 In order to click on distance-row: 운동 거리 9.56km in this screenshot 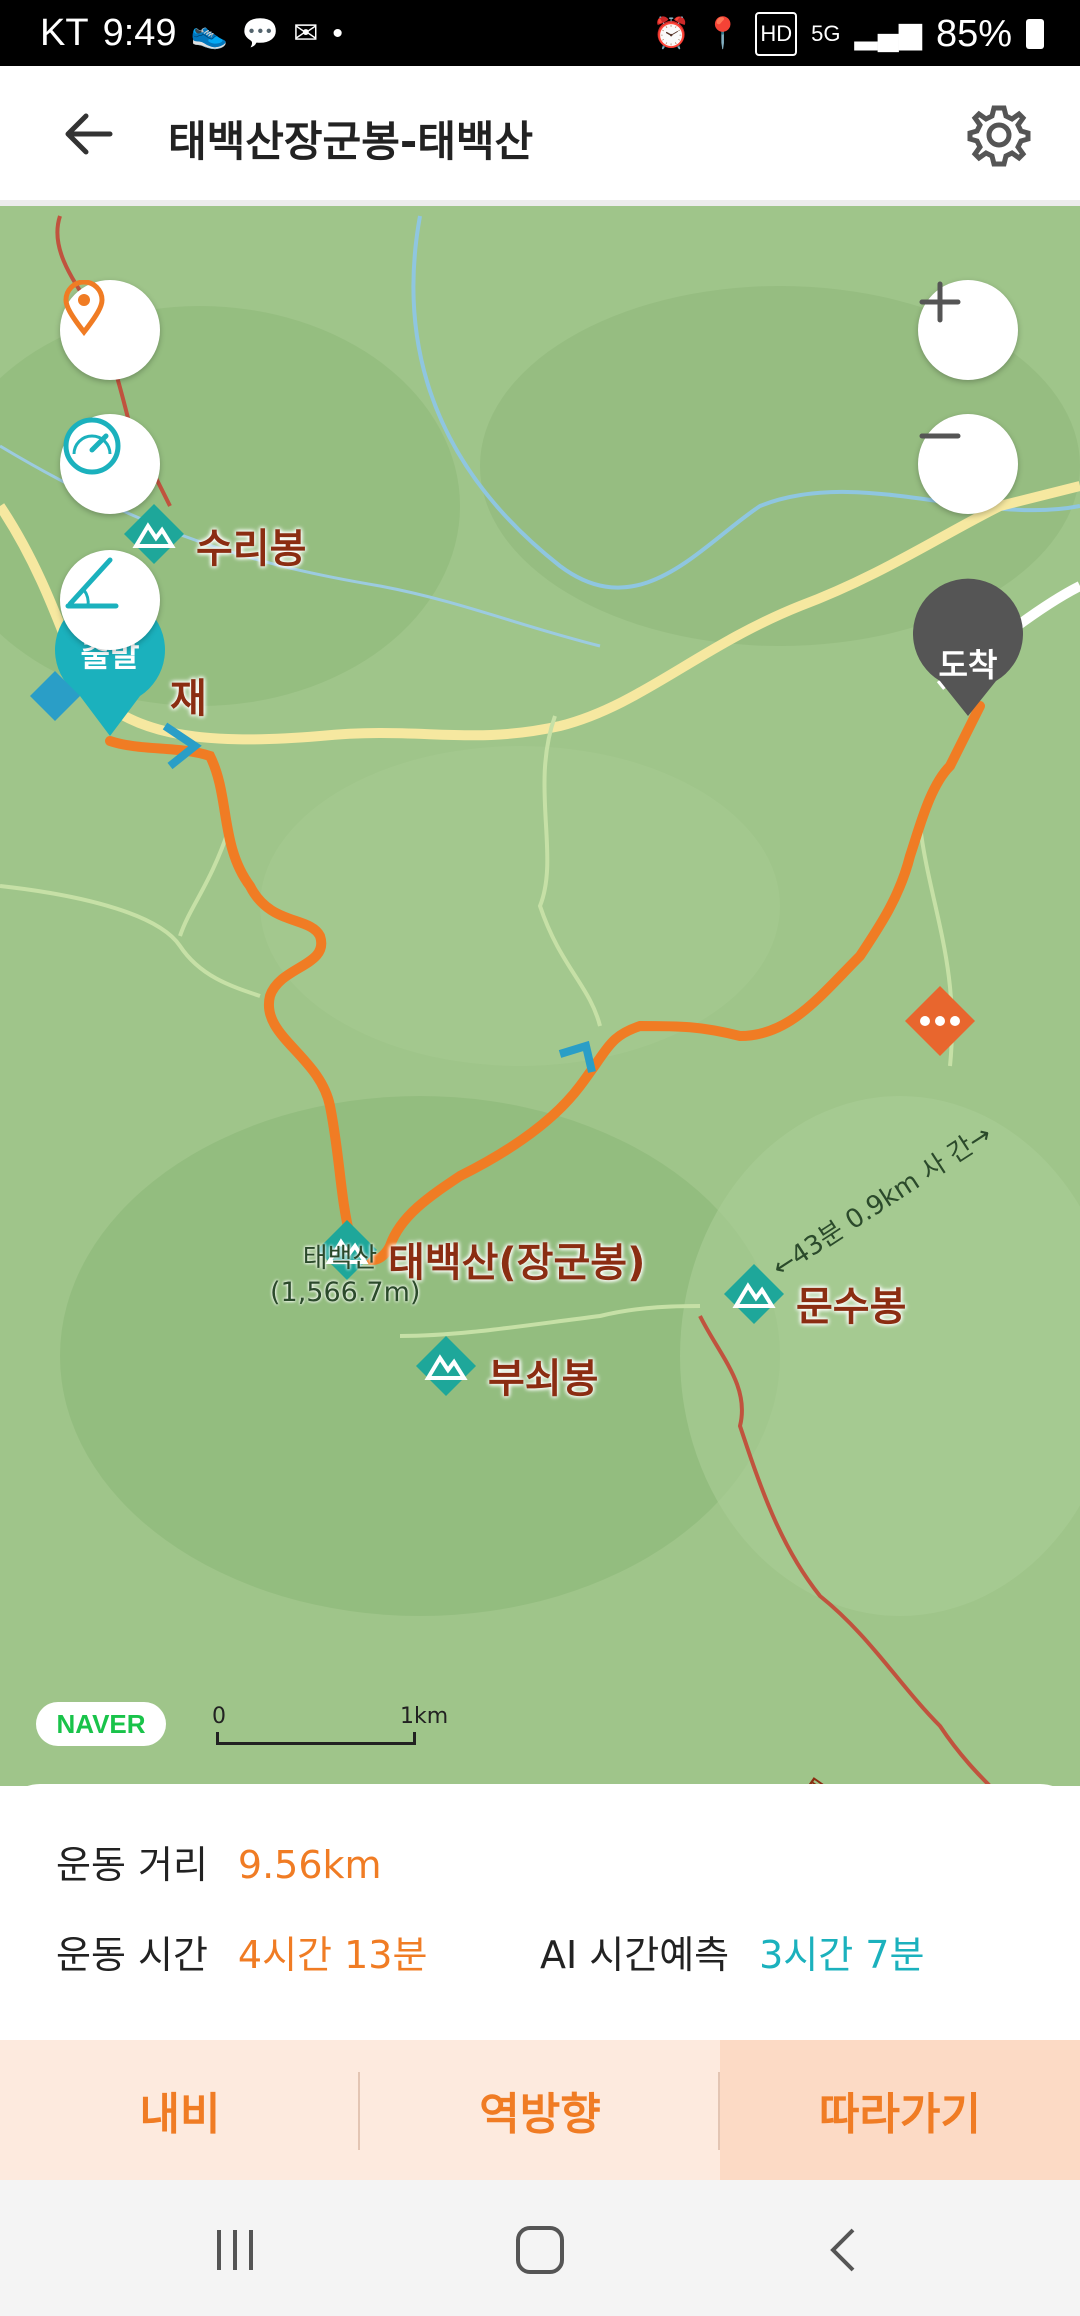, I will do `click(219, 1861)`.